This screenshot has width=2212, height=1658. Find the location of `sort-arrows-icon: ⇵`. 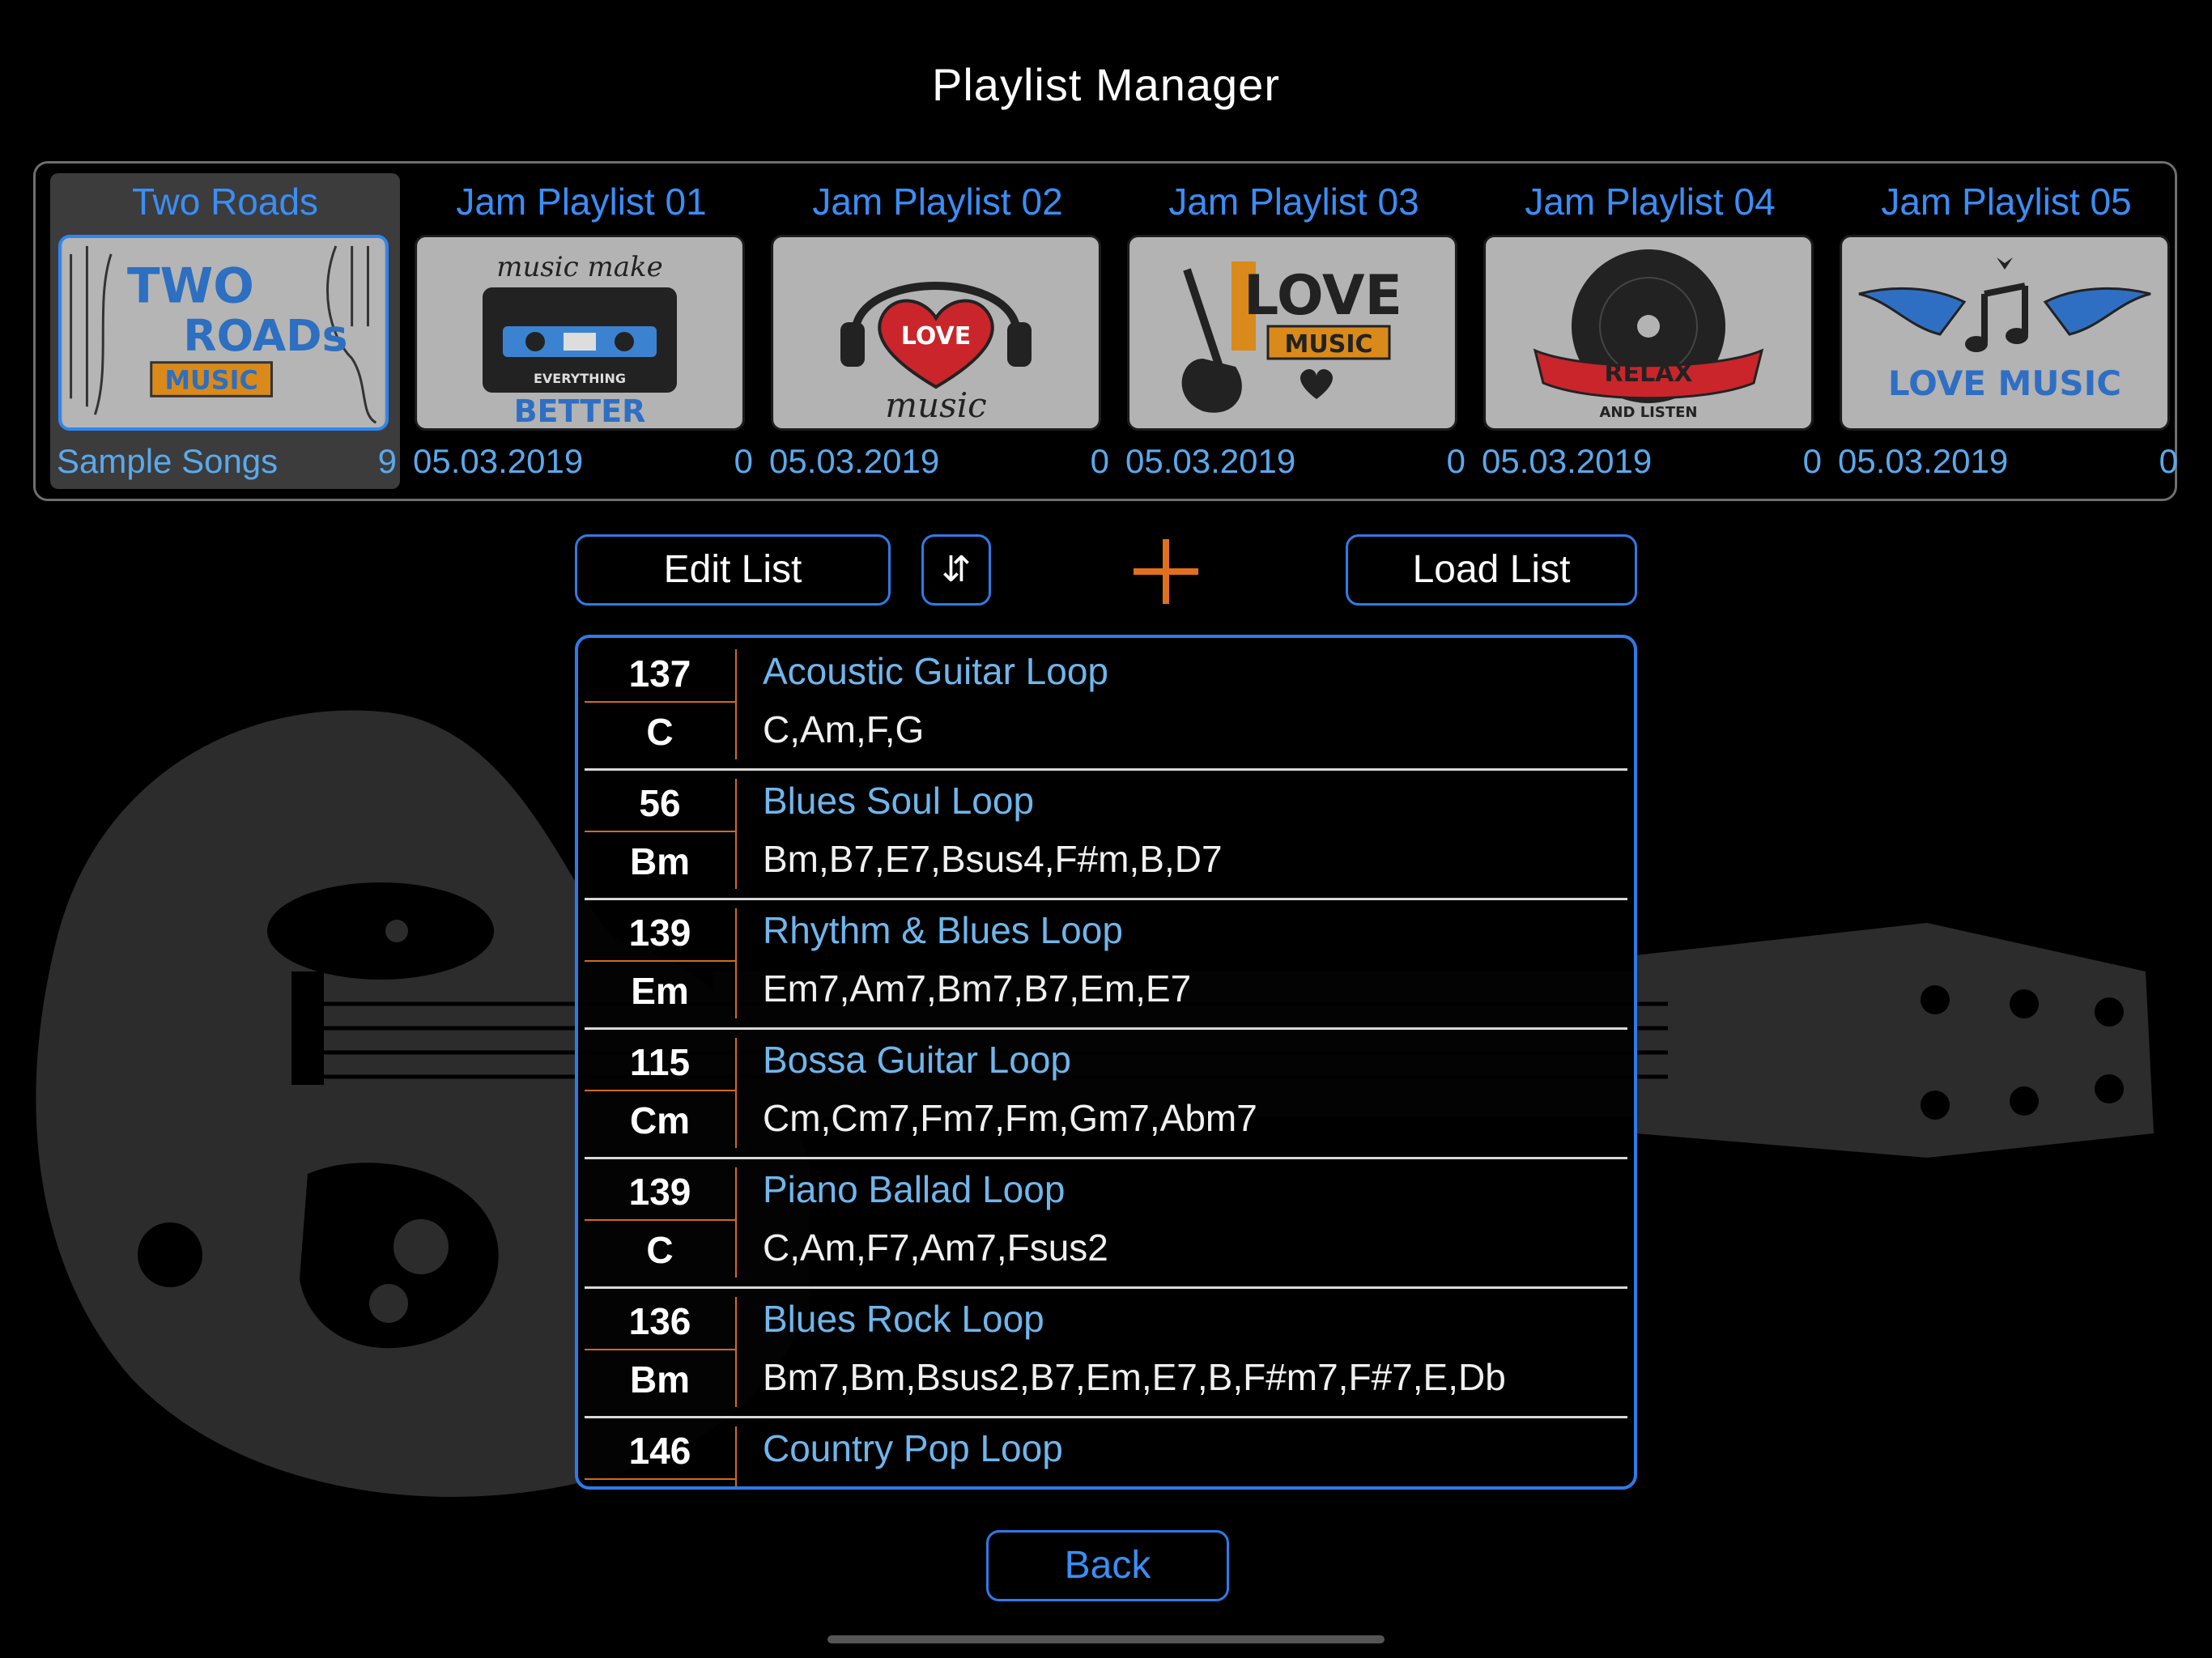

sort-arrows-icon: ⇵ is located at coordinates (956, 570).